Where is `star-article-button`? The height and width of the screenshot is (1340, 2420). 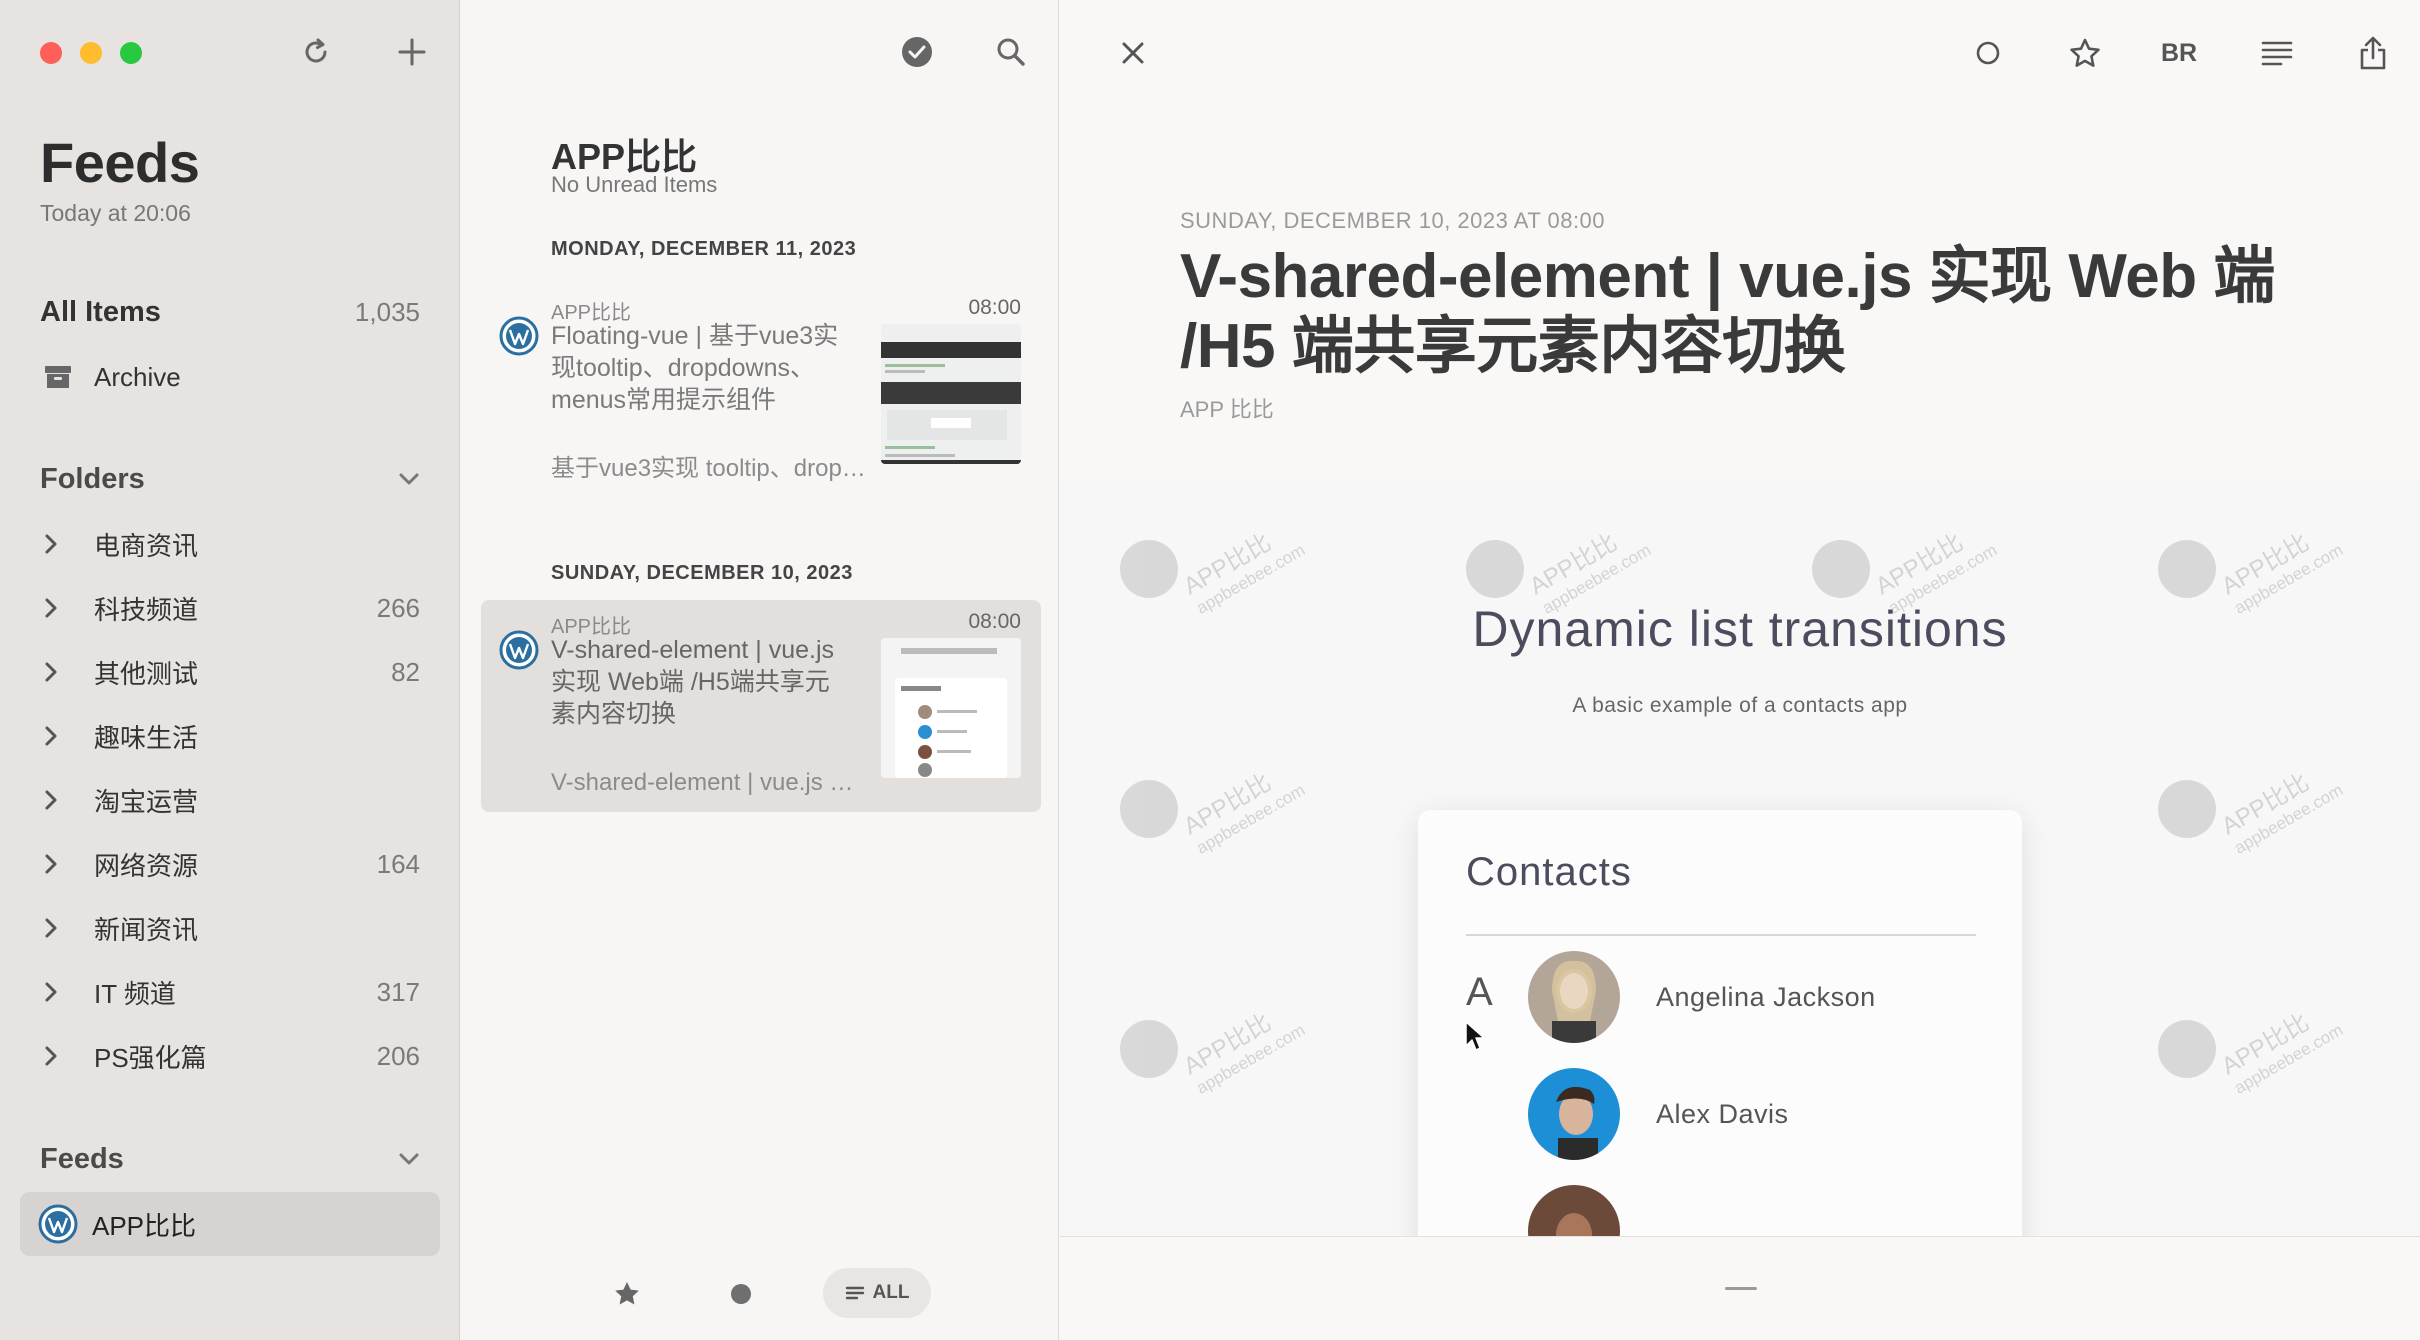 star-article-button is located at coordinates (2085, 53).